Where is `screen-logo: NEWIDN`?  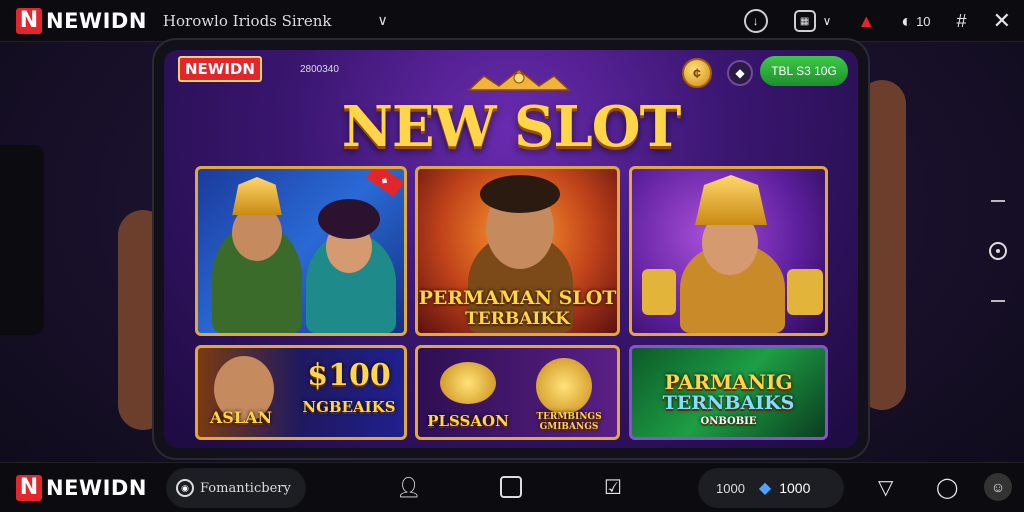
screen-logo: NEWIDN is located at coordinates (220, 69).